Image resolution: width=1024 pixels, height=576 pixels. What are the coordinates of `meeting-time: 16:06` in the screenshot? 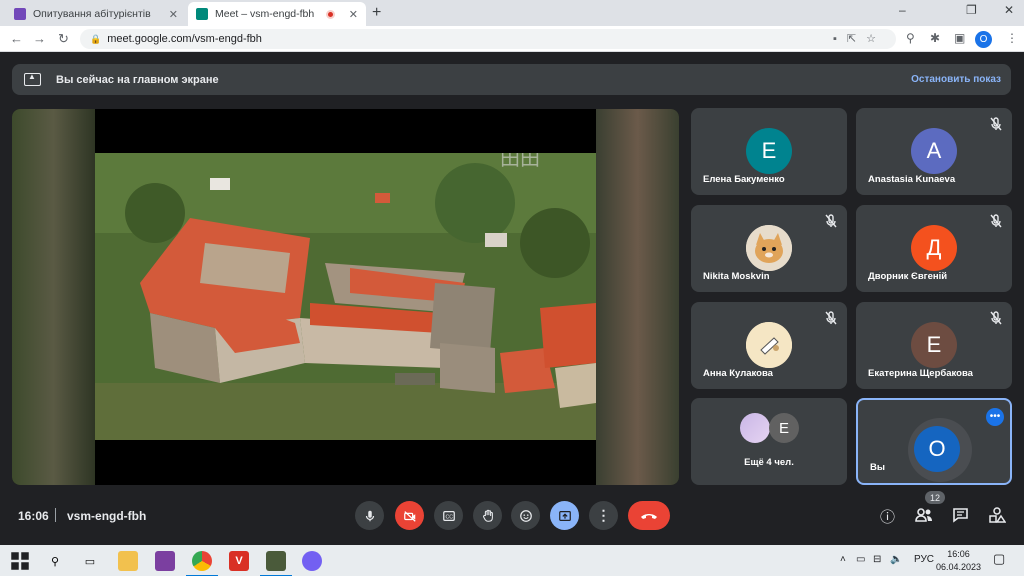 It's located at (33, 516).